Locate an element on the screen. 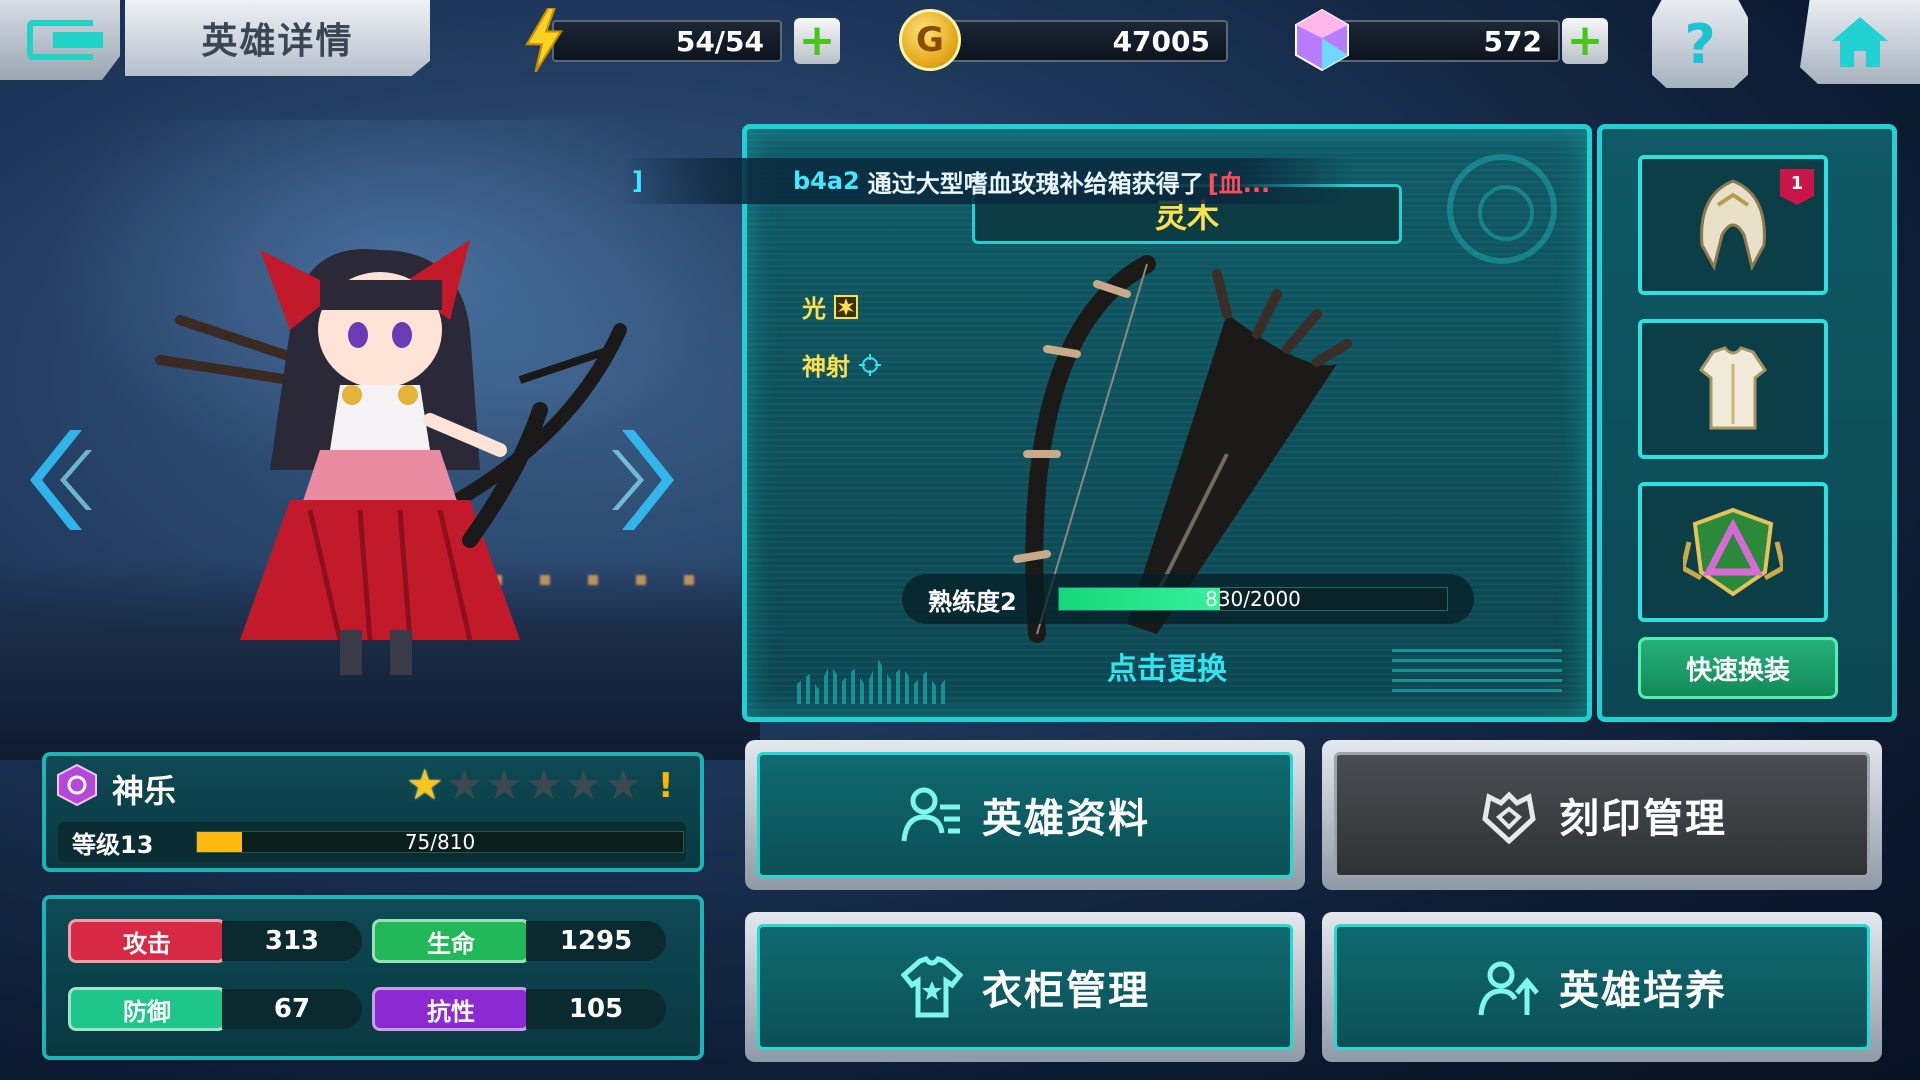 The width and height of the screenshot is (1920, 1080). wardrobe-manage-label: 衣柜管理 is located at coordinates (1066, 991).